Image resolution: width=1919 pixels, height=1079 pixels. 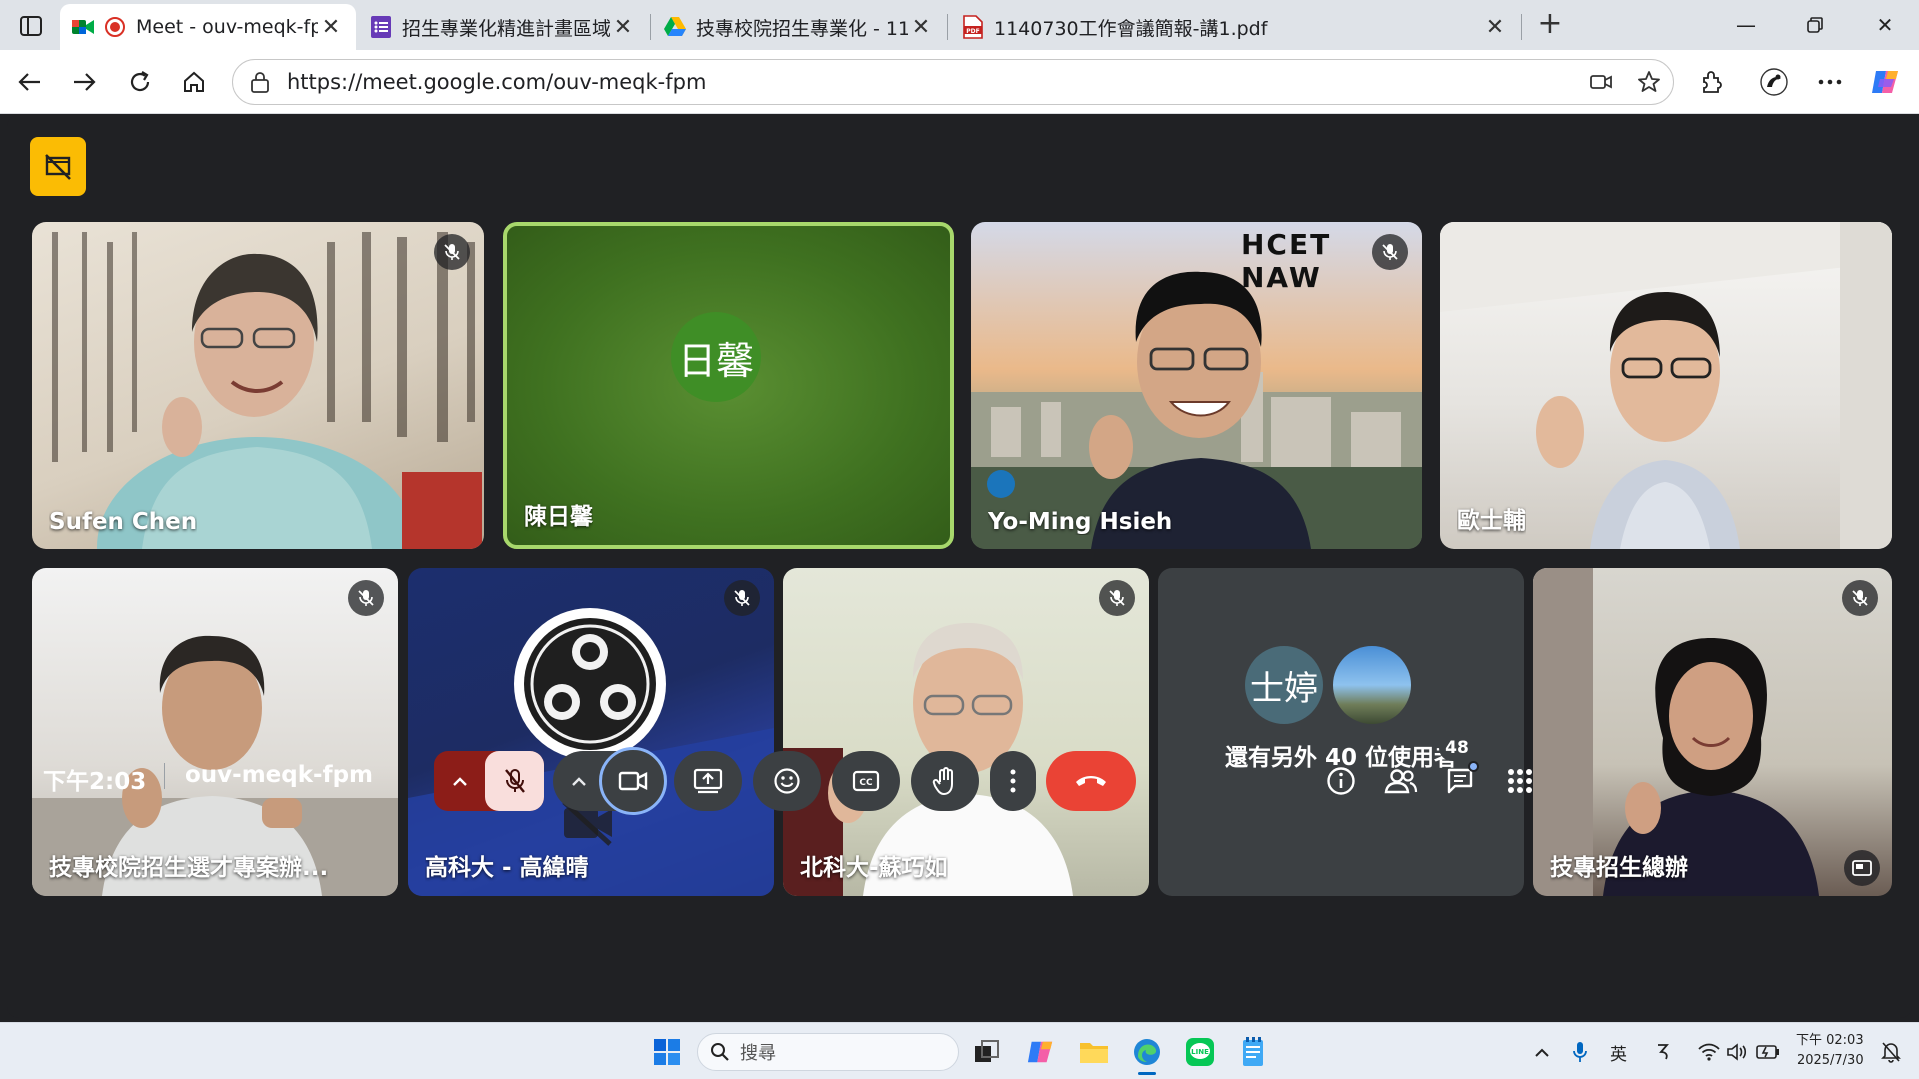 What do you see at coordinates (1091, 781) in the screenshot?
I see `leave-call-button` at bounding box center [1091, 781].